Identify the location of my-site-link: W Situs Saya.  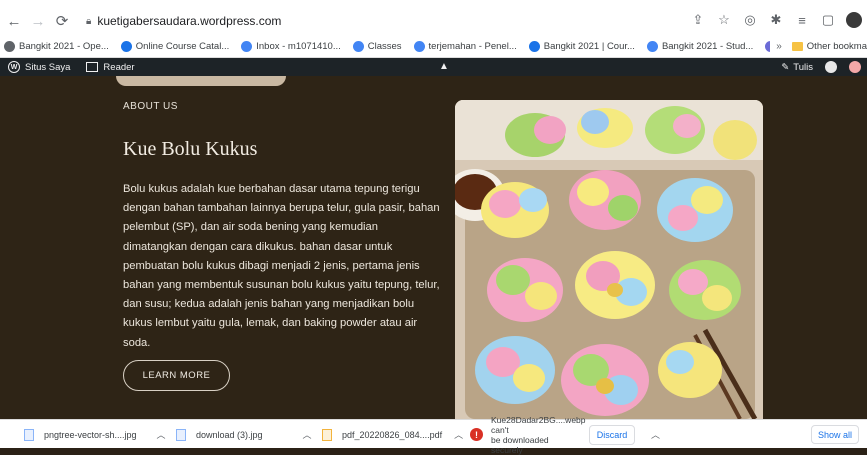
(39, 67).